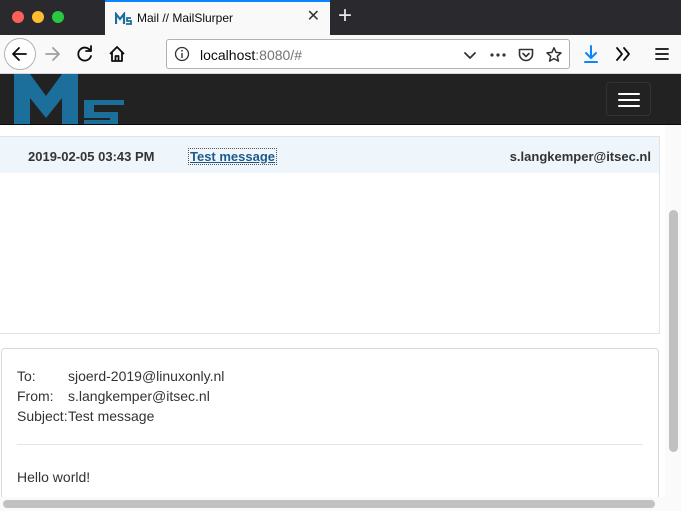 The width and height of the screenshot is (681, 511). I want to click on tab-title: Mail // MailSlurper, so click(185, 18).